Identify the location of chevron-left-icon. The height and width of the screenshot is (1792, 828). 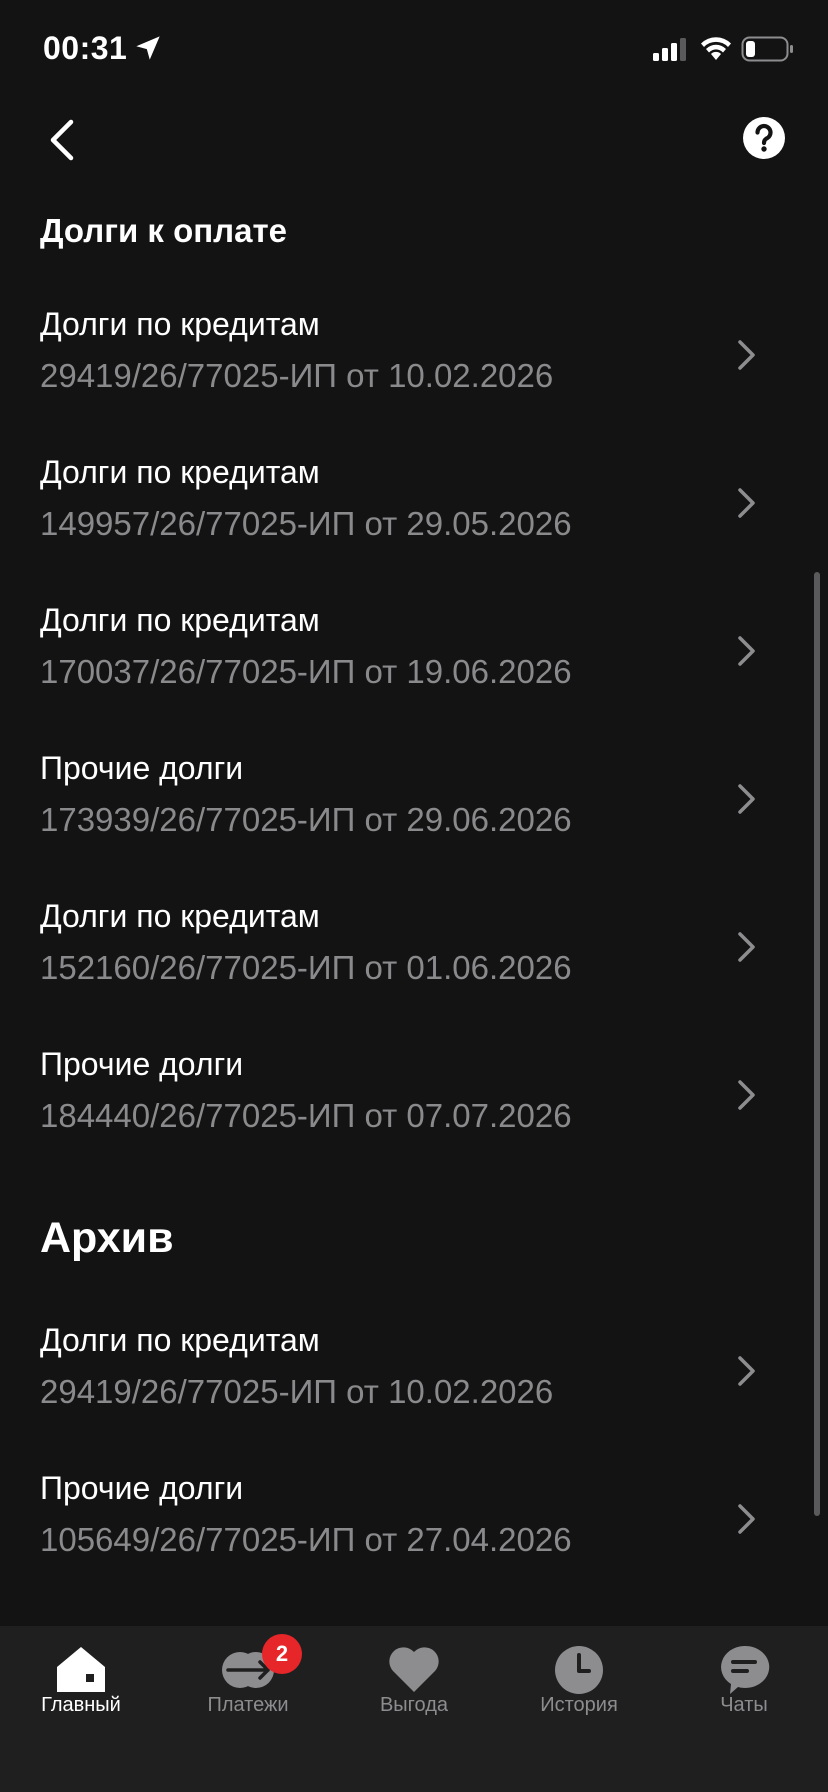
(62, 140).